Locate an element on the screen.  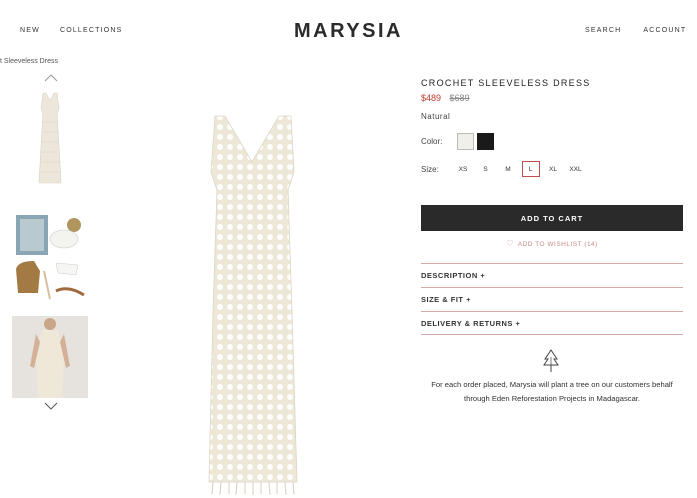
color-swatch-black is located at coordinates (485, 141).